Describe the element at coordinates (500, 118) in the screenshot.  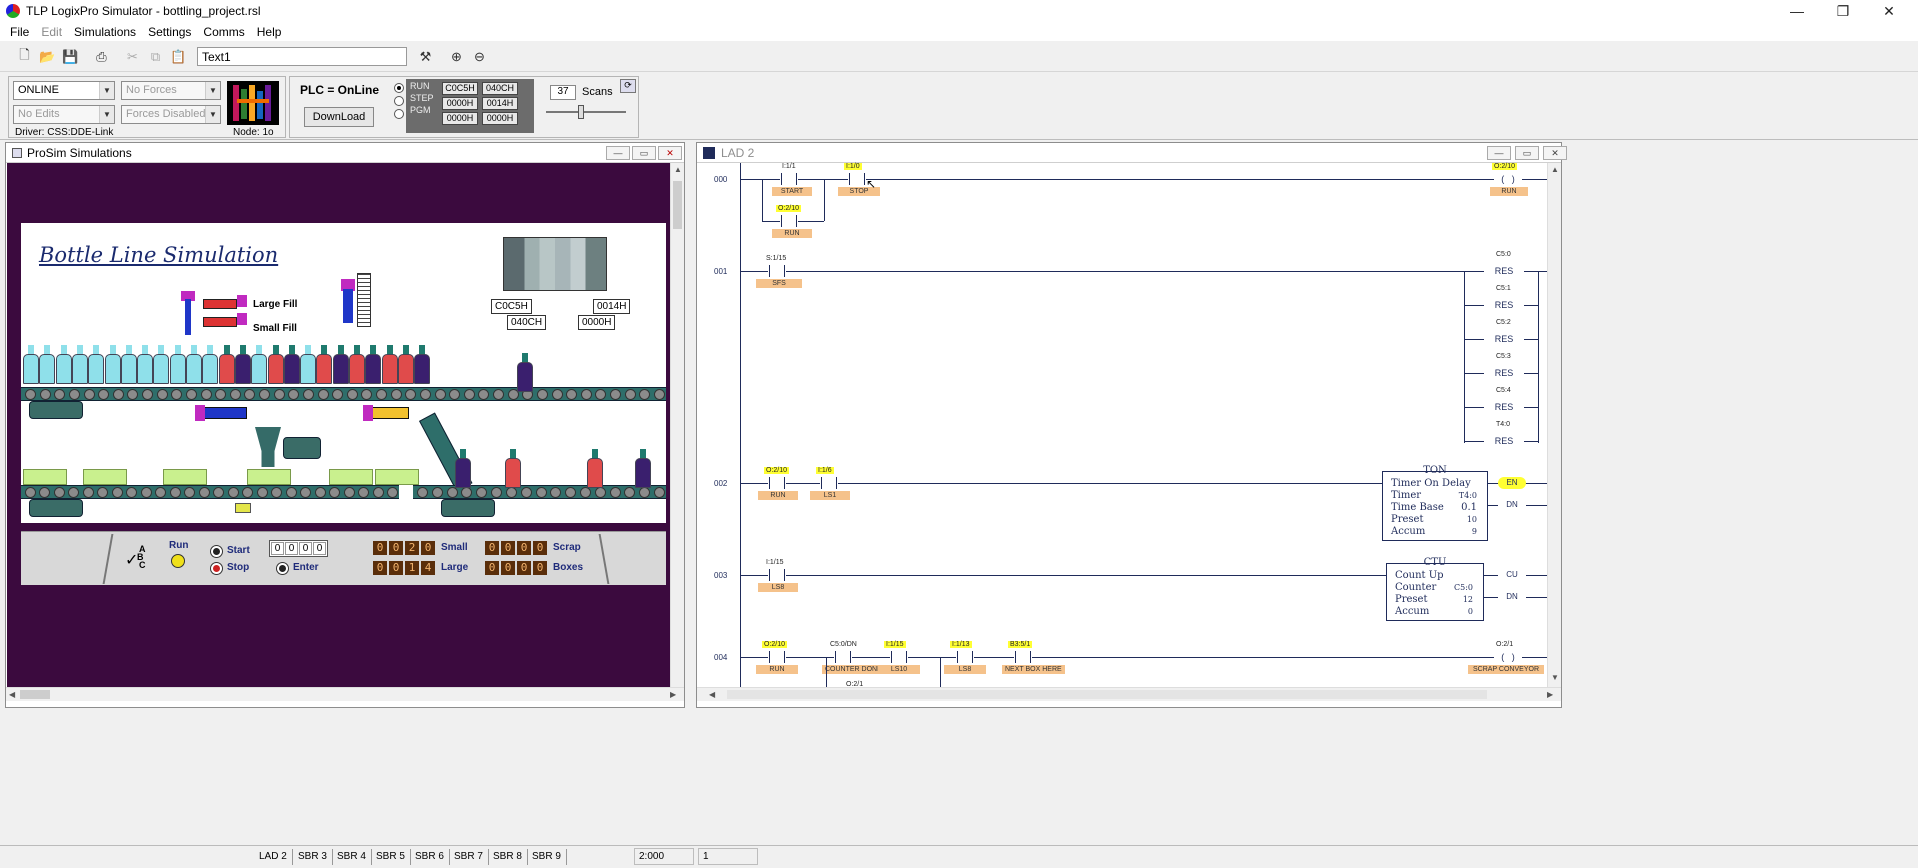
I see `hex-cell: 0000H` at that location.